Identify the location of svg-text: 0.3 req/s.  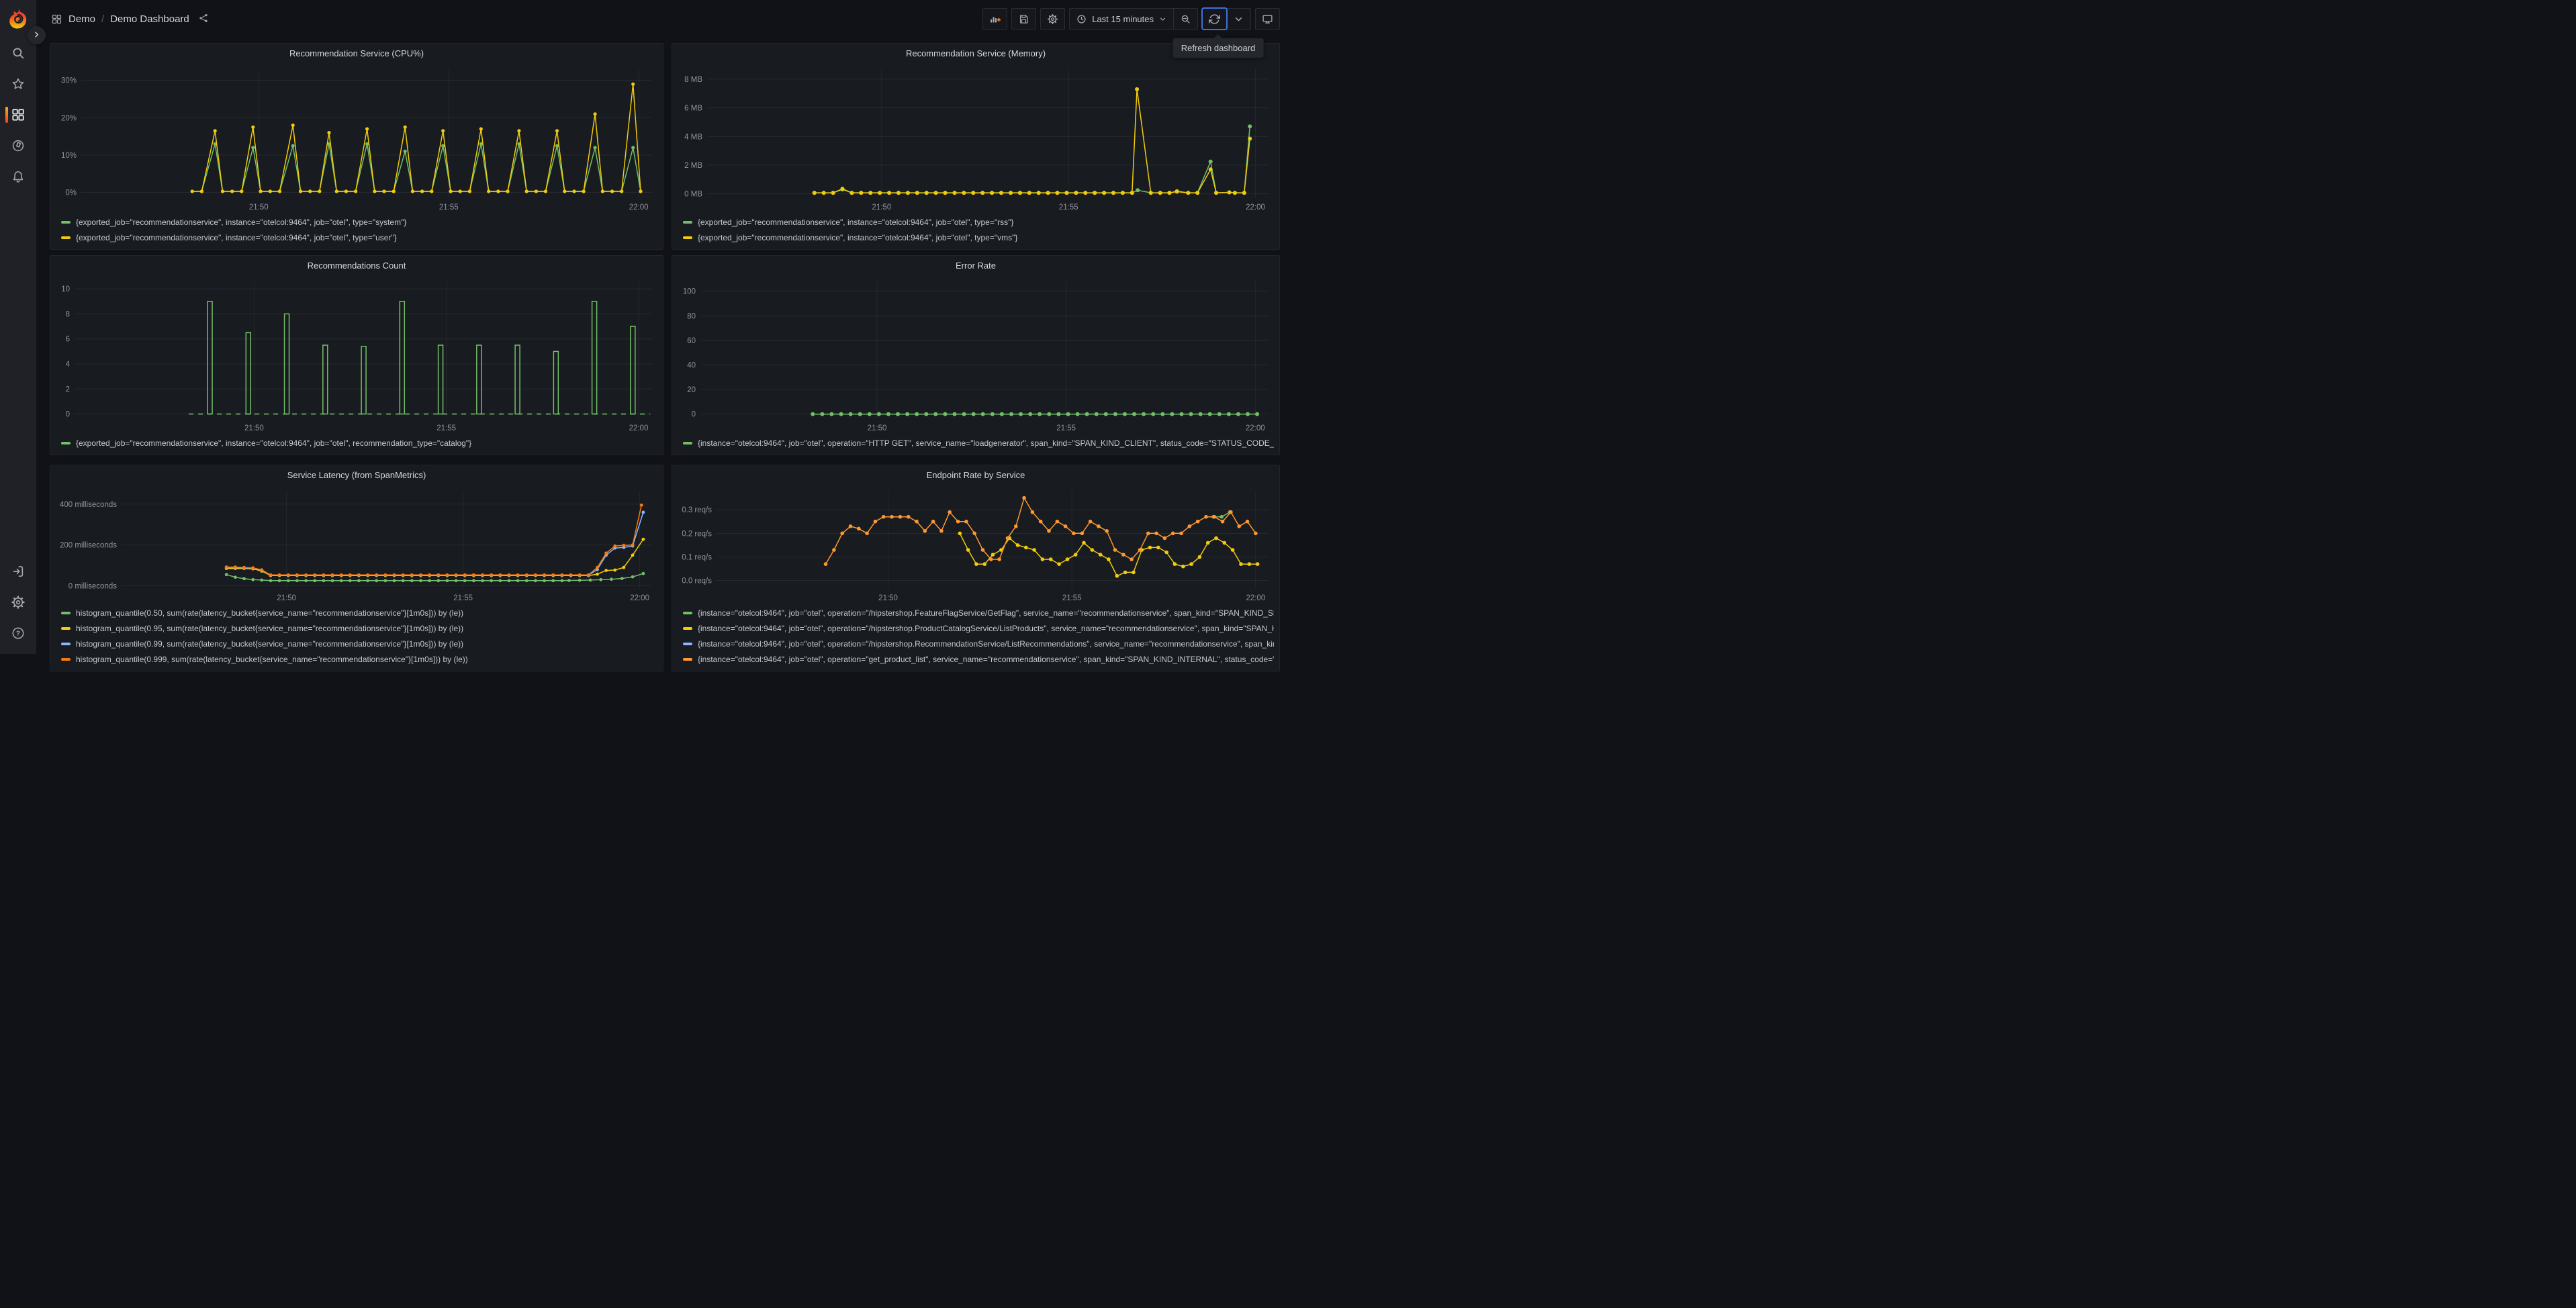
(697, 510).